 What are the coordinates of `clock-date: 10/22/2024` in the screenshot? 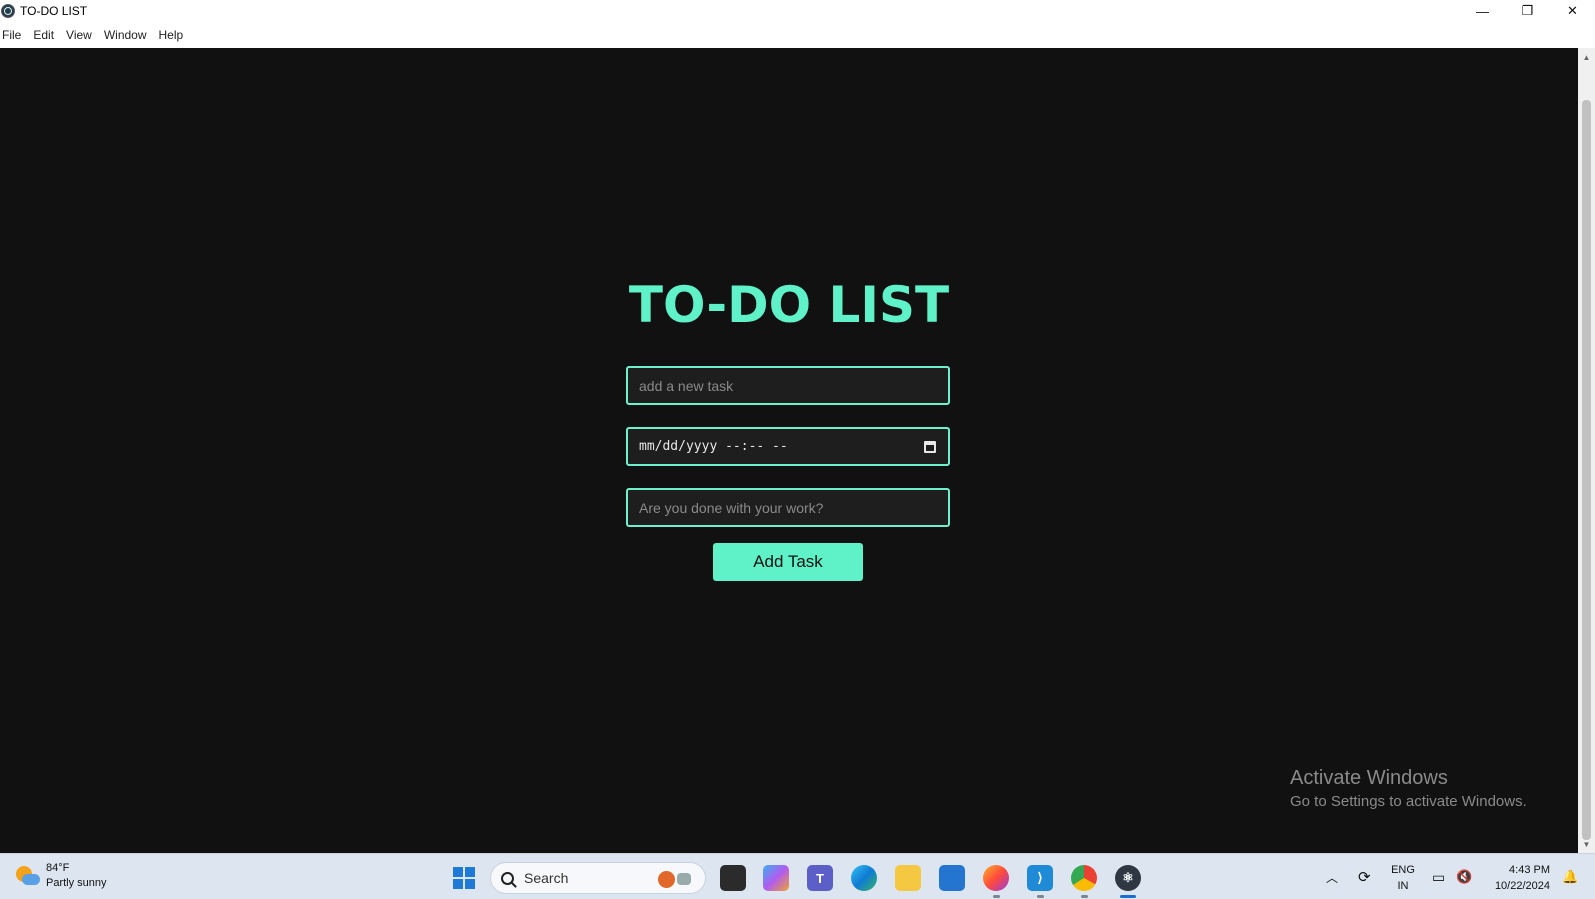 It's located at (1522, 886).